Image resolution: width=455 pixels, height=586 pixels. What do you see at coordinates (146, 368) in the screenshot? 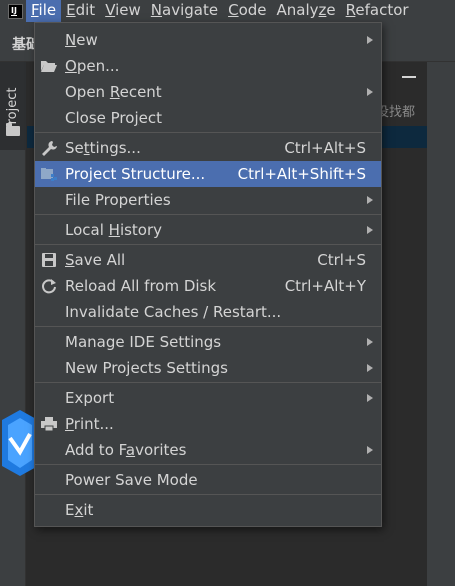
I see `menu-item-label: New Projects Settings` at bounding box center [146, 368].